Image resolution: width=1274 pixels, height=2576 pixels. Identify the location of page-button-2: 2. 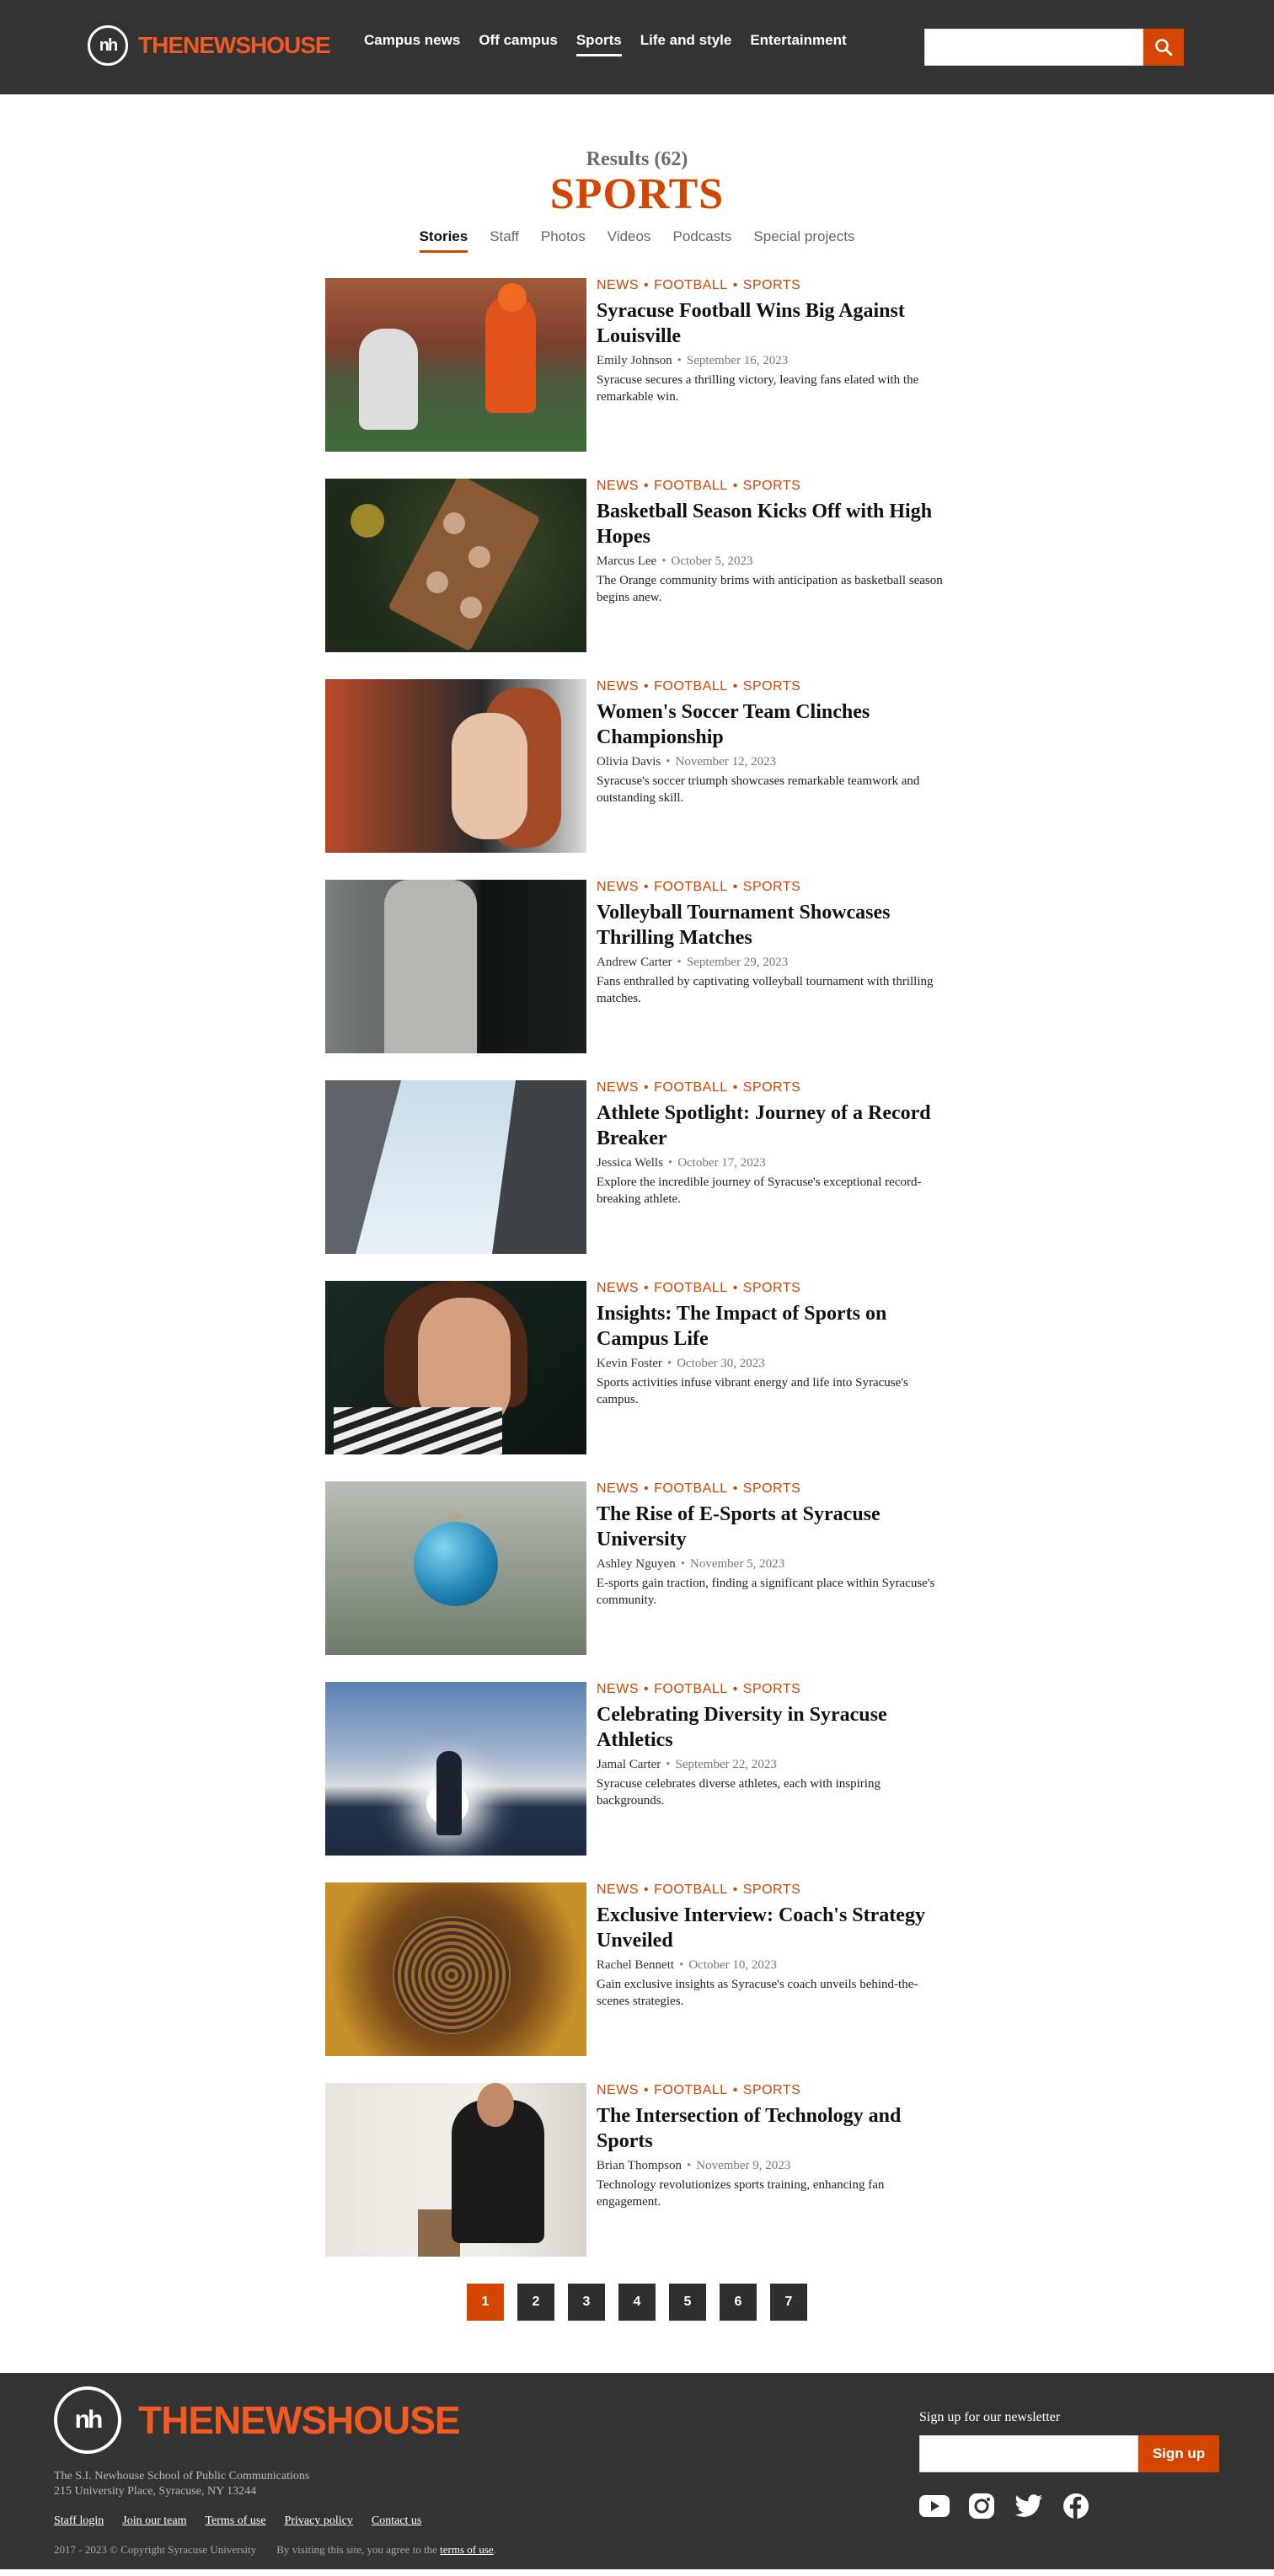
(535, 2302).